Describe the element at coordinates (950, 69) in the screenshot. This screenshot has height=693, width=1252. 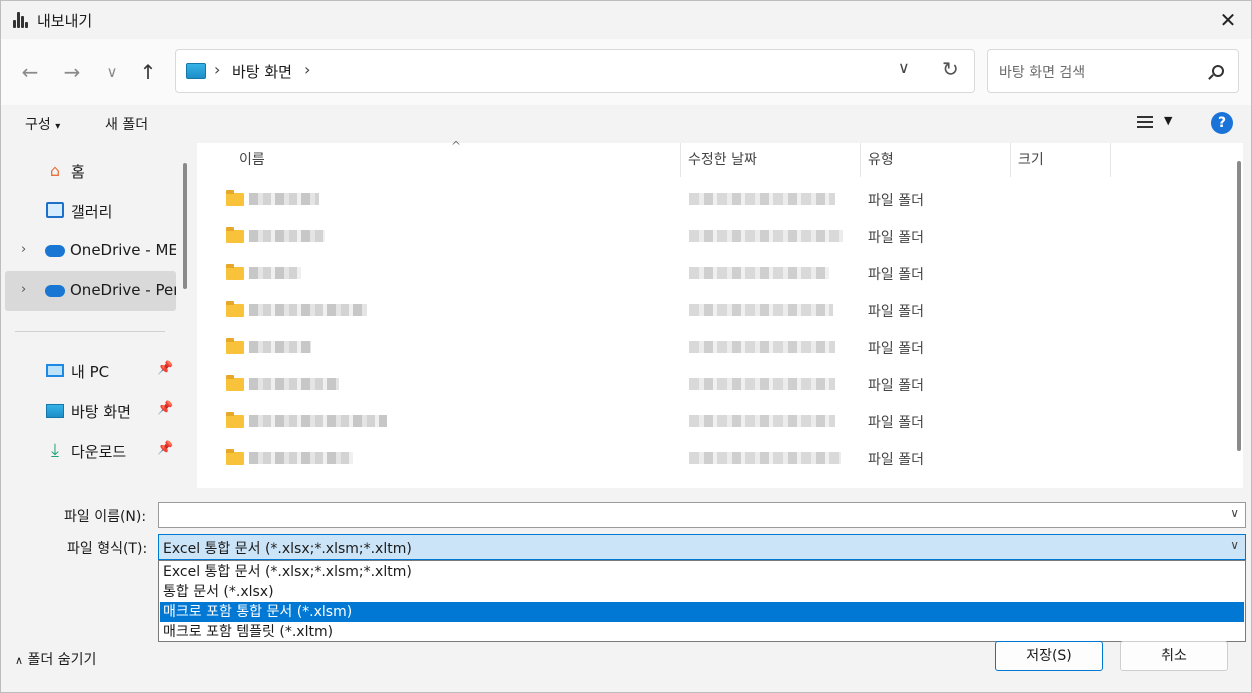
I see `refresh-button: ↻` at that location.